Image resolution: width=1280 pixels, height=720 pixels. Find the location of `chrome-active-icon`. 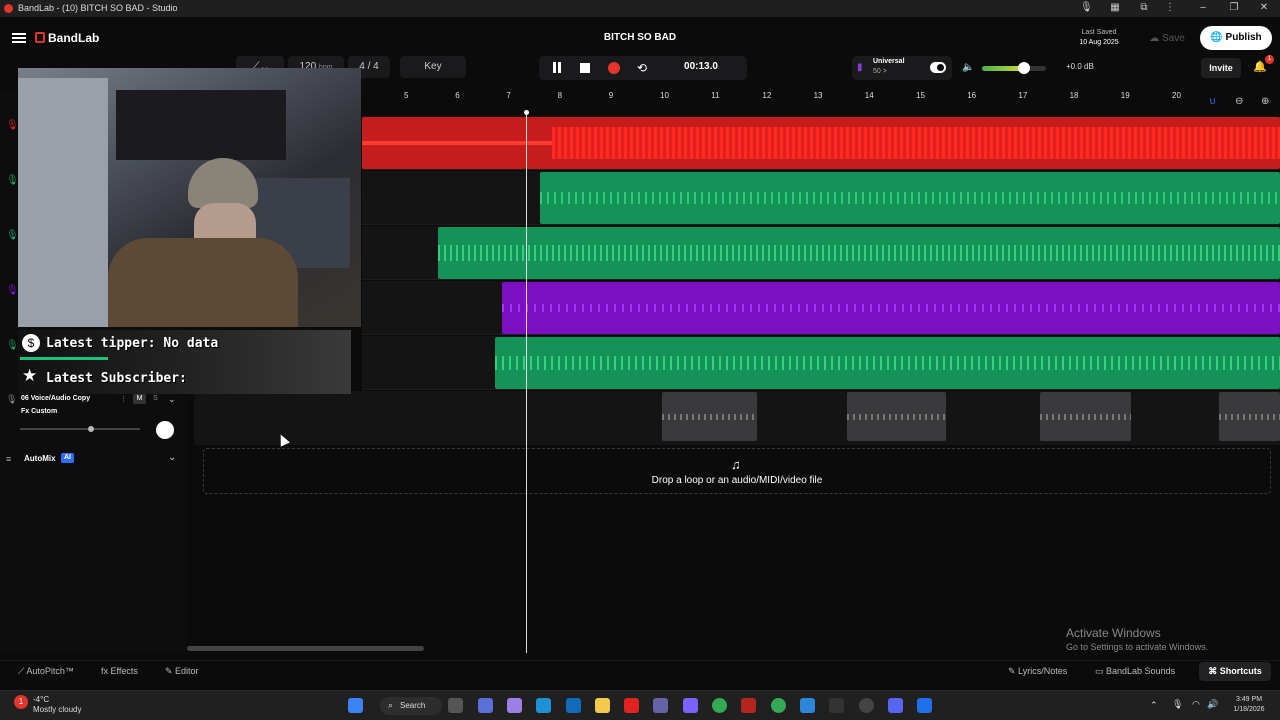

chrome-active-icon is located at coordinates (778, 705).